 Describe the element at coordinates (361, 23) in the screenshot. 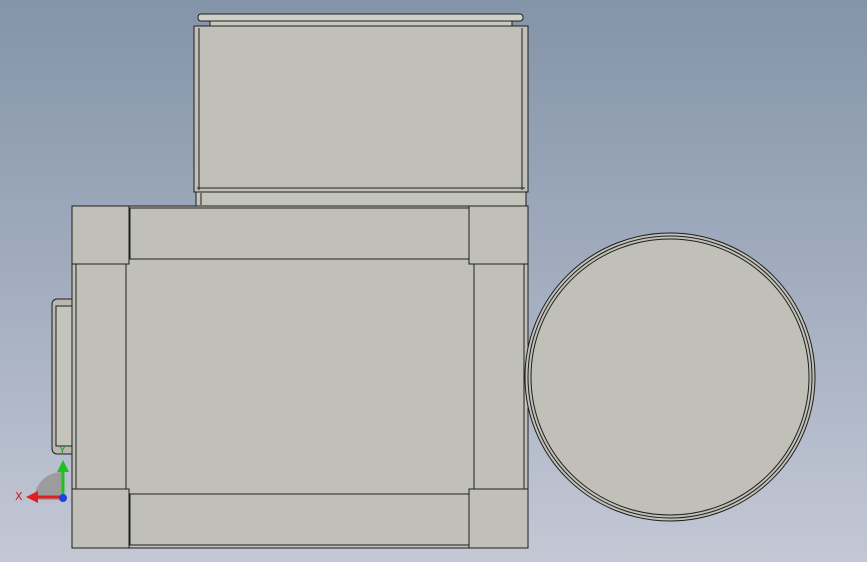

I see `terminal-box-lid-seat` at that location.